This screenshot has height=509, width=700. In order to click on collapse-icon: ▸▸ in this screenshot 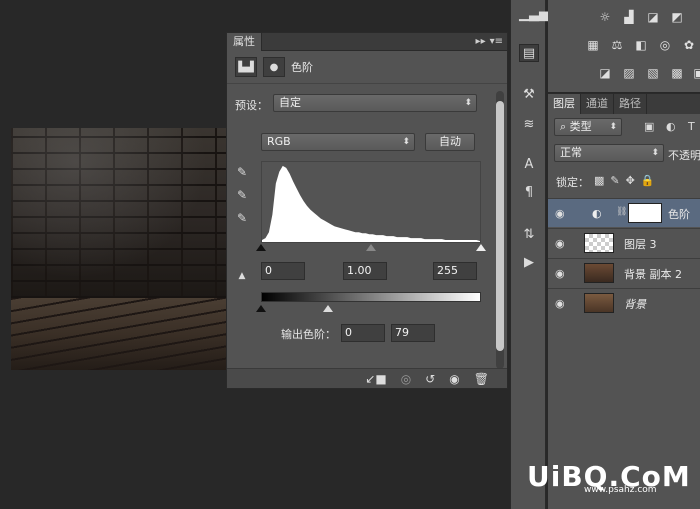, I will do `click(481, 41)`.